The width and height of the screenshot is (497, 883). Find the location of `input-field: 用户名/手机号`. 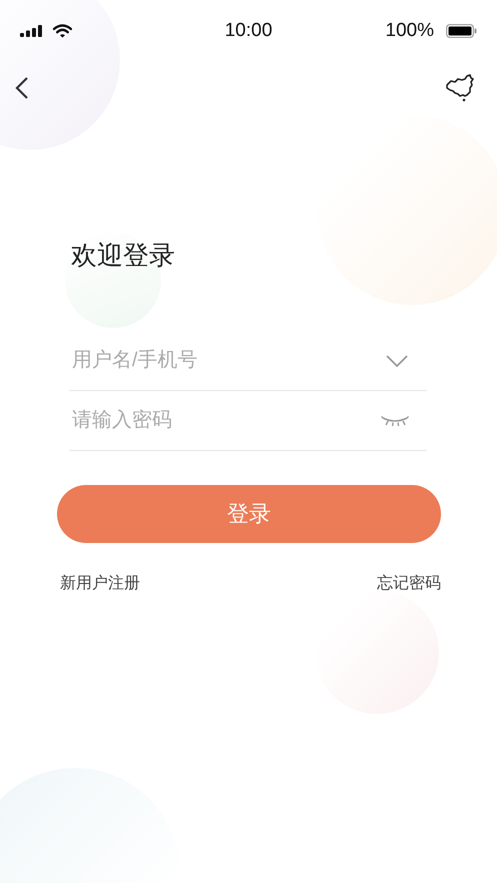

input-field: 用户名/手机号 is located at coordinates (227, 360).